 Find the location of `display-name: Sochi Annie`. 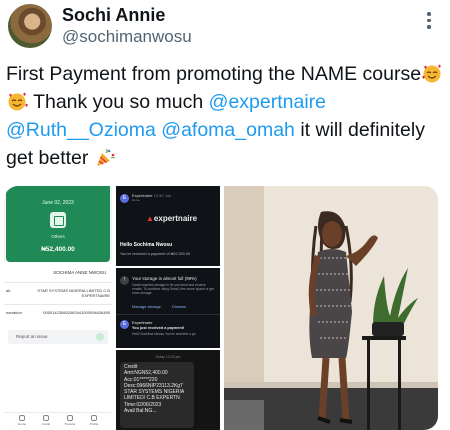

display-name: Sochi Annie is located at coordinates (113, 15).